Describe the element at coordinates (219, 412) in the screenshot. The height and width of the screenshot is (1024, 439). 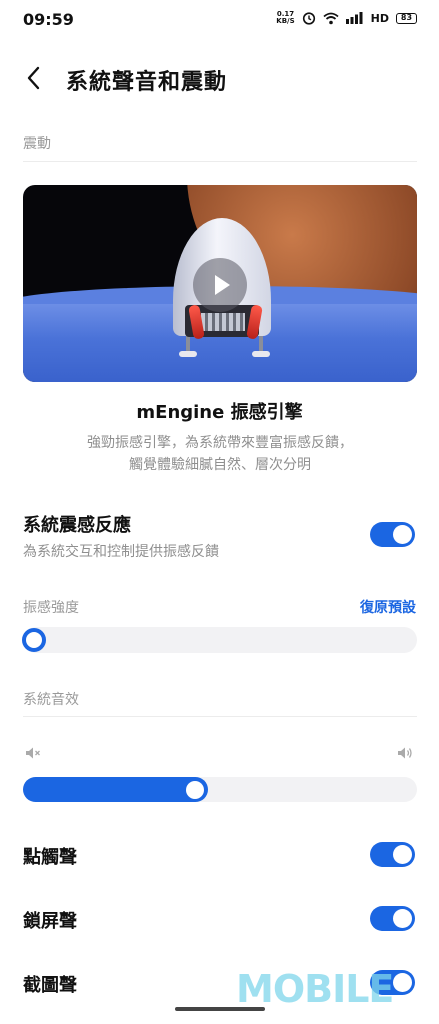
I see `mengine-title: mEngine 振感引擎` at that location.